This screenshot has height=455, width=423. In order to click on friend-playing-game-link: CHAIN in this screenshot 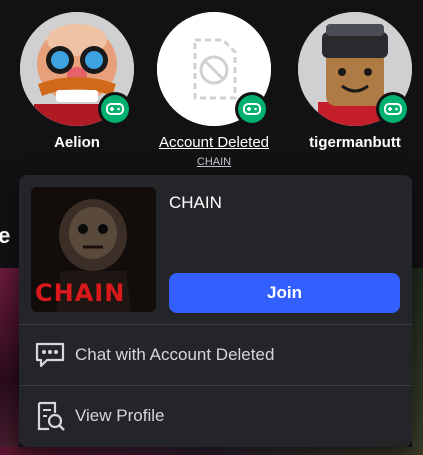, I will do `click(214, 162)`.